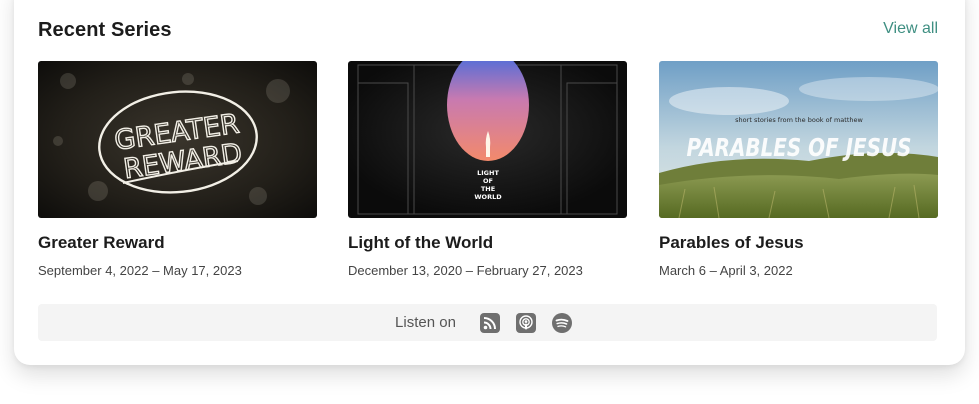 This screenshot has height=404, width=979. Describe the element at coordinates (140, 270) in the screenshot. I see `series-dates: September 4, 2022 – May 17, 2023` at that location.